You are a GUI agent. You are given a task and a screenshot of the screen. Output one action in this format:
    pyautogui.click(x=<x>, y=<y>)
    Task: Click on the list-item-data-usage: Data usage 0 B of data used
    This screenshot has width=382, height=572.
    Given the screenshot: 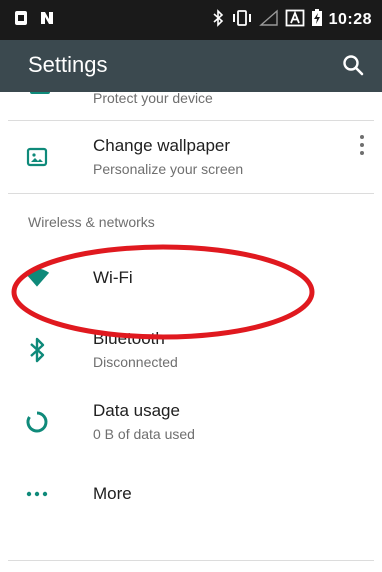 What is the action you would take?
    pyautogui.click(x=191, y=422)
    